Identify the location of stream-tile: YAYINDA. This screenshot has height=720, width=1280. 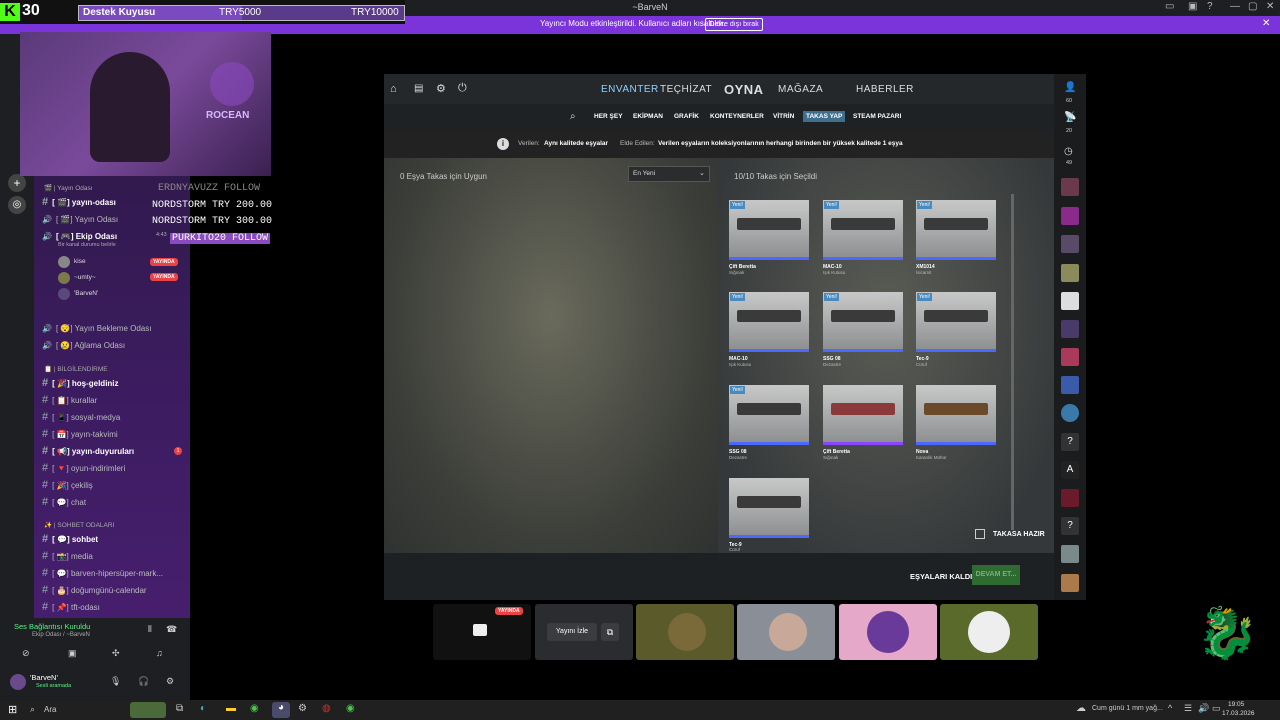
(482, 632).